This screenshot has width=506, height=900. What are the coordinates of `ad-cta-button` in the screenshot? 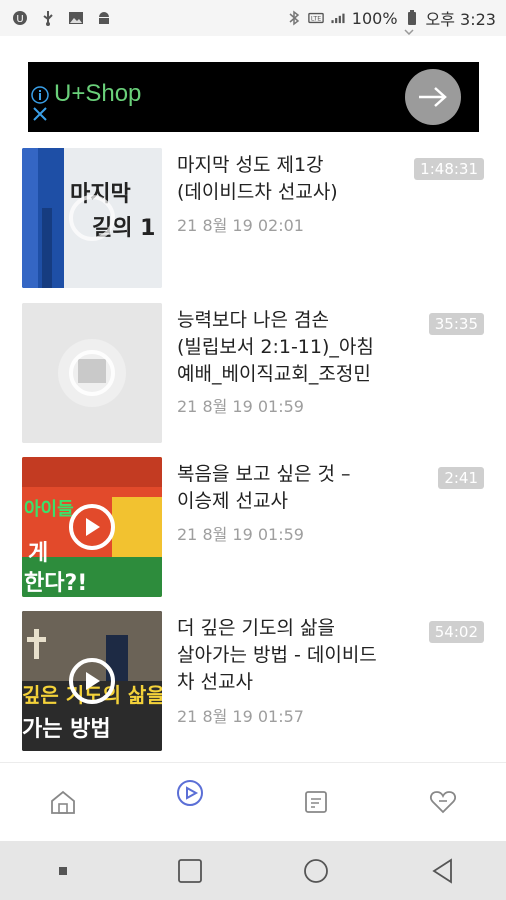 It's located at (433, 97).